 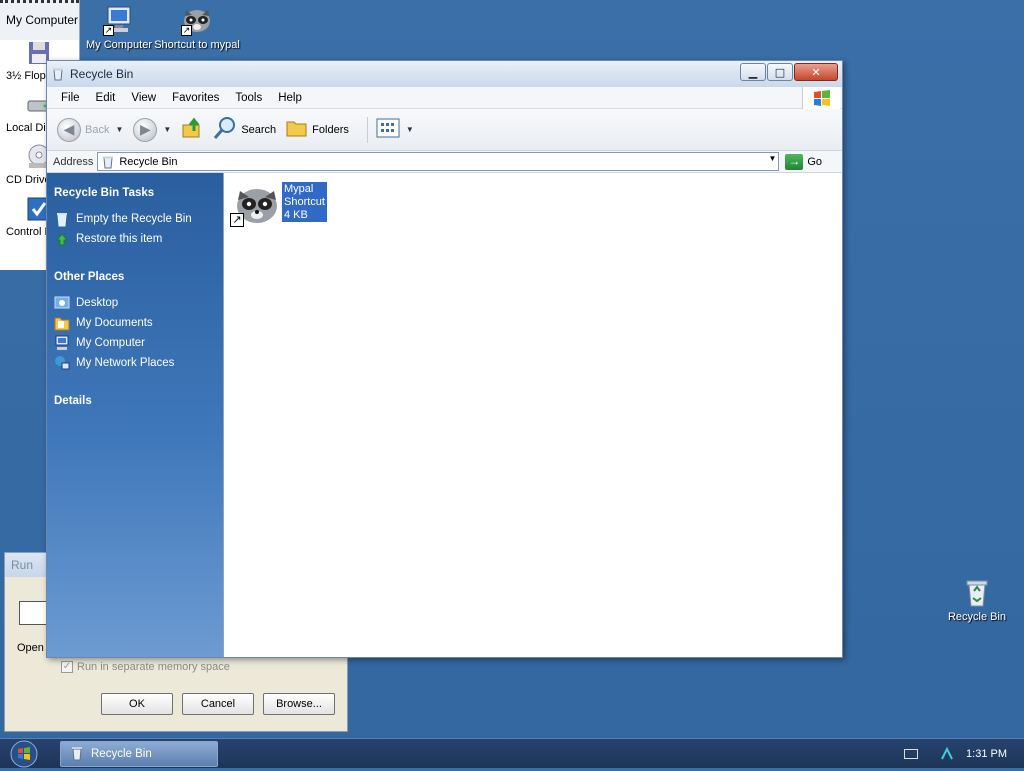 I want to click on file-type: Shortcut, so click(x=304, y=202).